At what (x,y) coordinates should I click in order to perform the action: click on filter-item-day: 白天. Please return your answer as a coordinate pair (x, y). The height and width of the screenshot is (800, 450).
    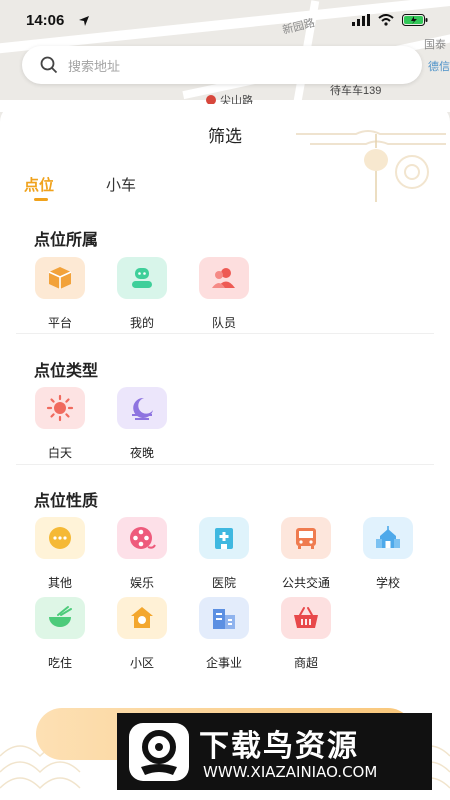
    Looking at the image, I should click on (60, 424).